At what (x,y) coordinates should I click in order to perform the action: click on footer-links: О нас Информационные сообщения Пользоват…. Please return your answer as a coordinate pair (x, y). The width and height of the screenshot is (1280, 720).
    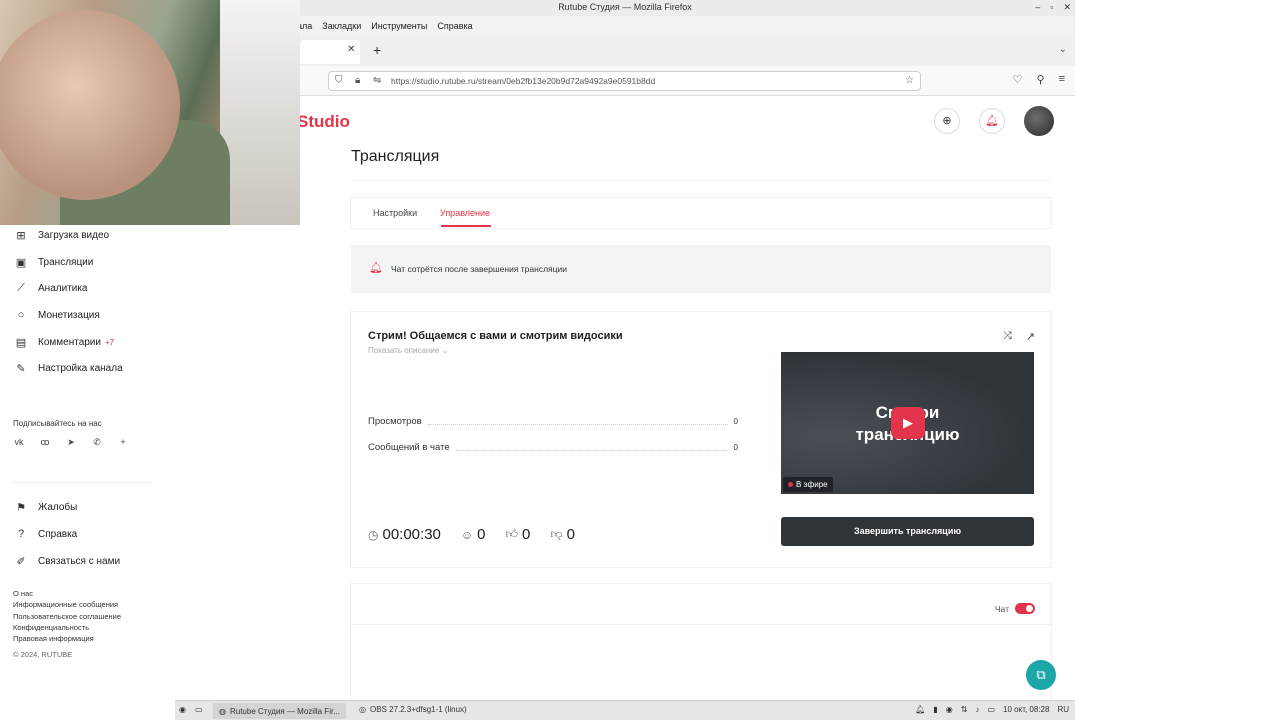
    Looking at the image, I should click on (67, 616).